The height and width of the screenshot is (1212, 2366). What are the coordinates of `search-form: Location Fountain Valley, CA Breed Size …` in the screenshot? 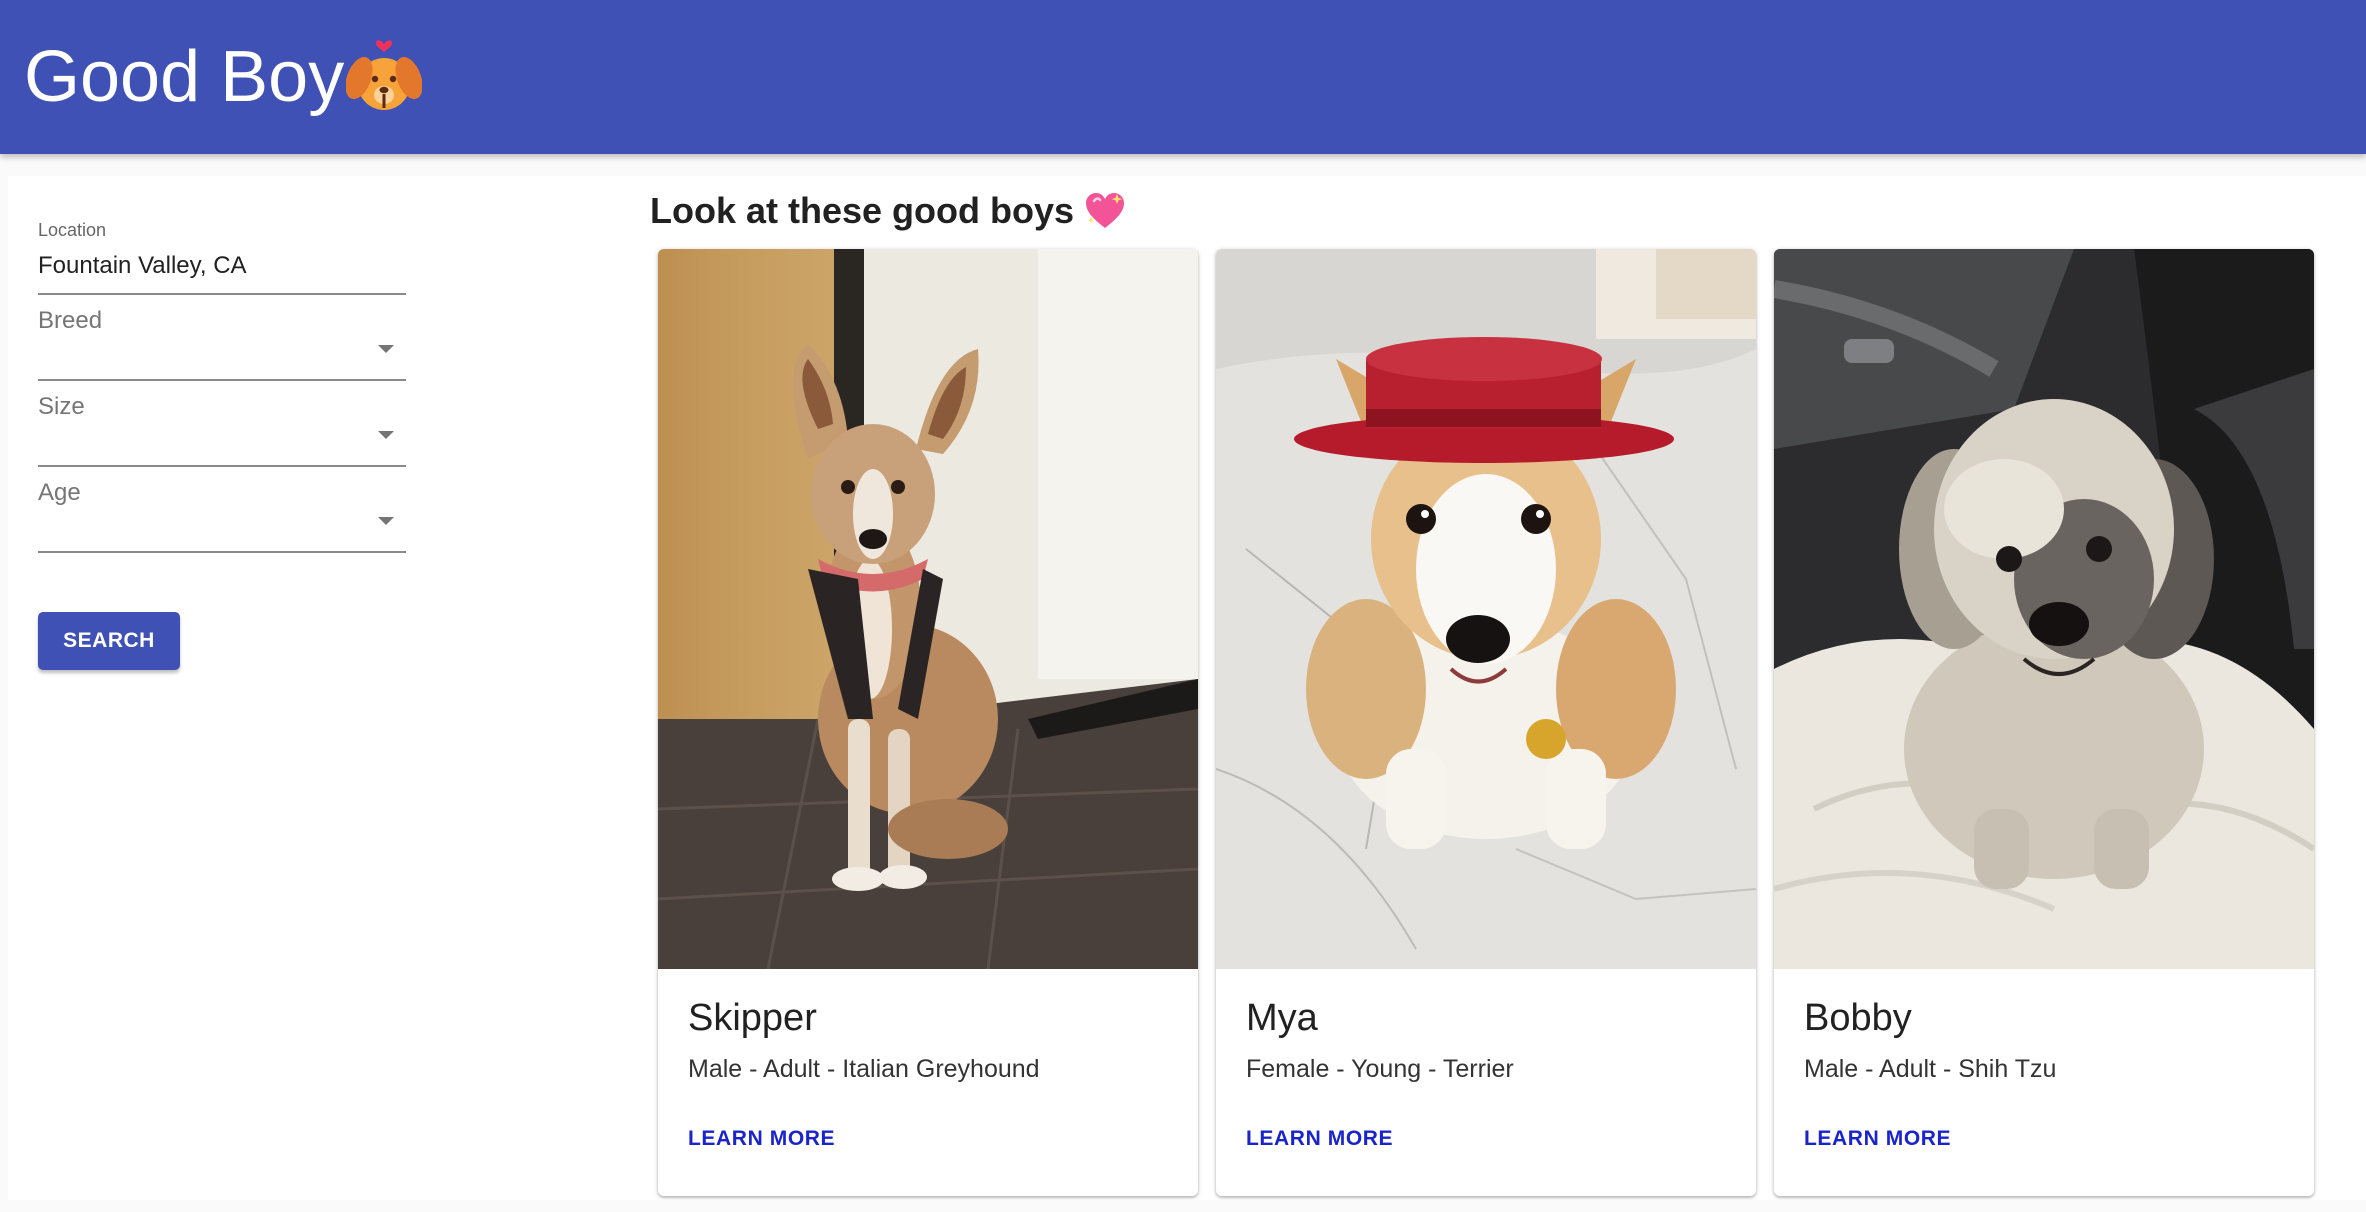 It's located at (222, 445).